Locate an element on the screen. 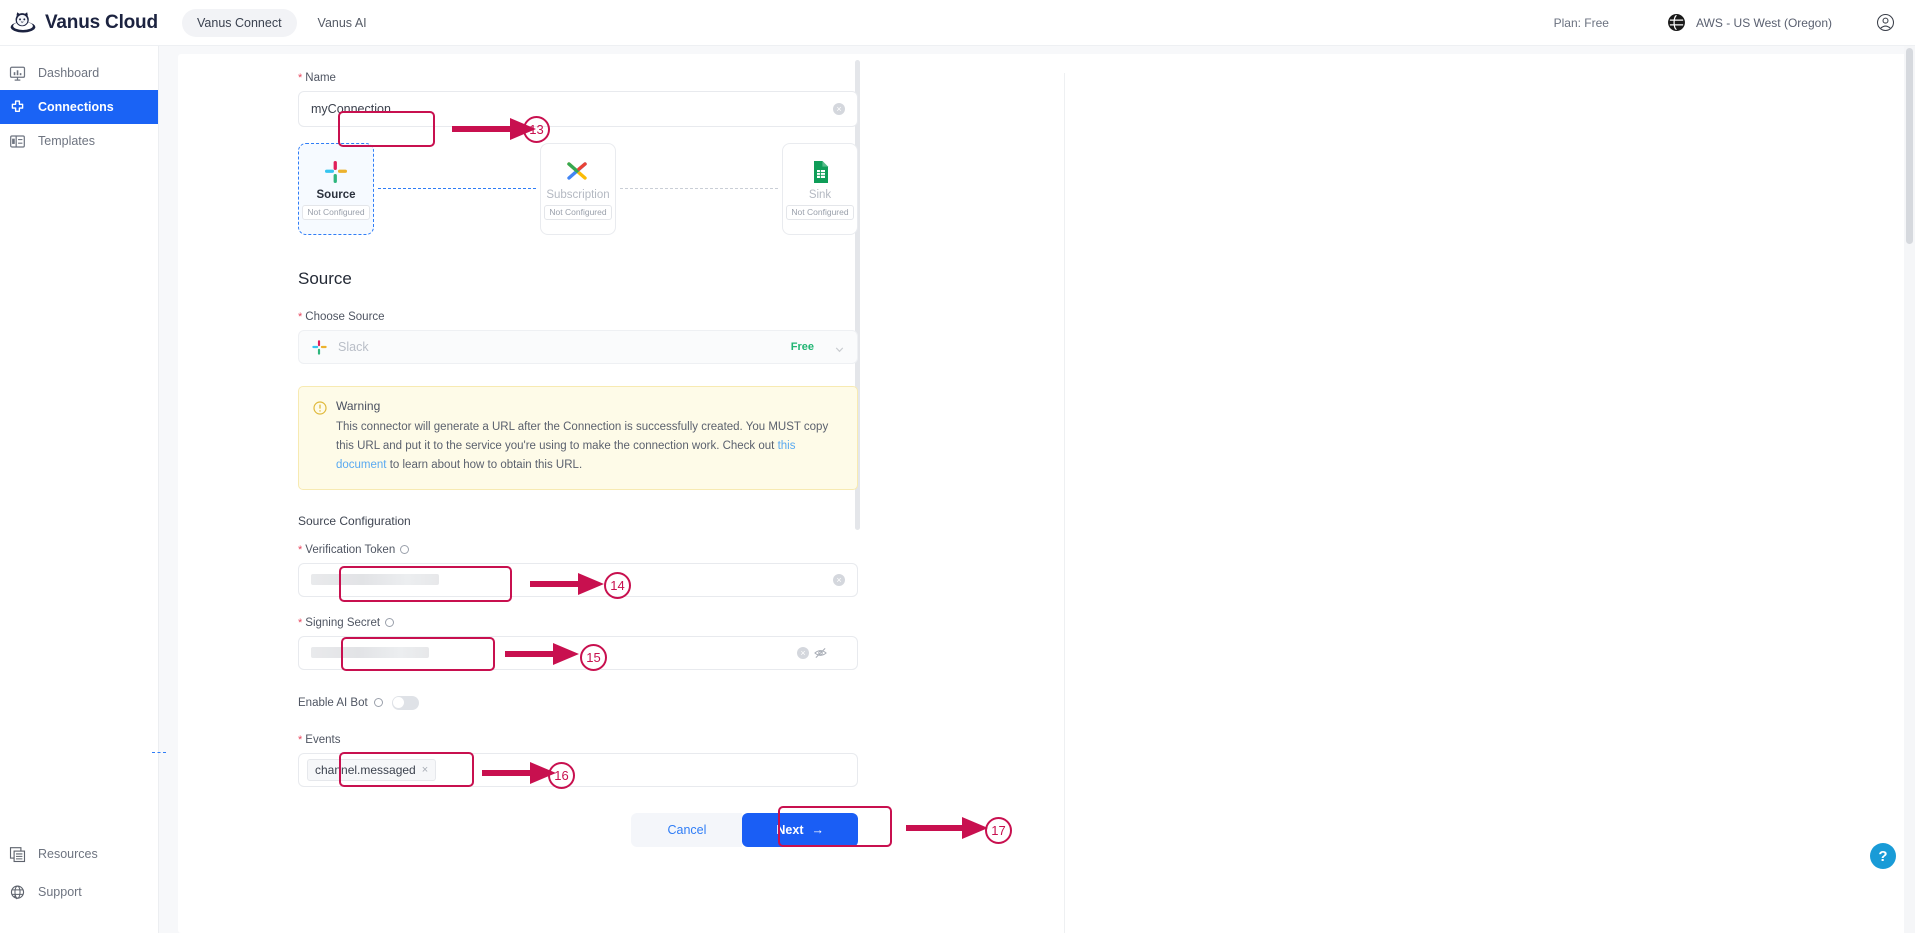 The width and height of the screenshot is (1915, 933). choose-source-label: * Choose Source is located at coordinates (341, 317).